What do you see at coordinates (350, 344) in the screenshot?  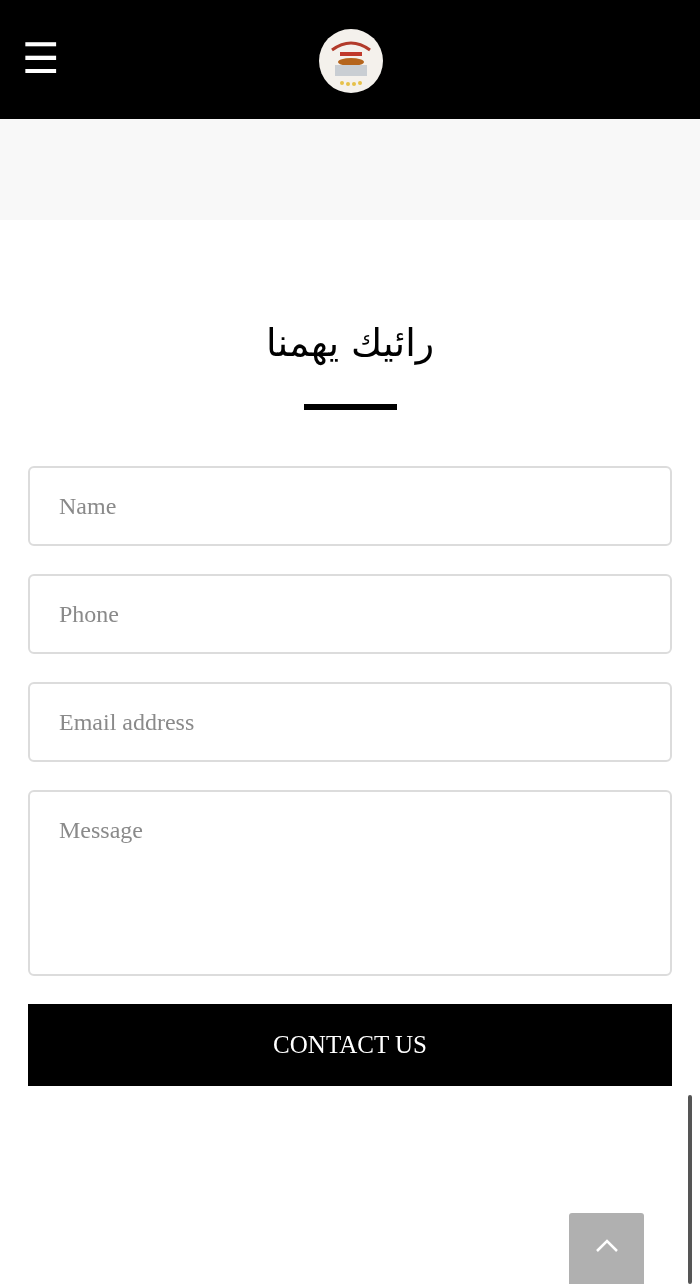 I see `section-heading: رائيك يهمنا` at bounding box center [350, 344].